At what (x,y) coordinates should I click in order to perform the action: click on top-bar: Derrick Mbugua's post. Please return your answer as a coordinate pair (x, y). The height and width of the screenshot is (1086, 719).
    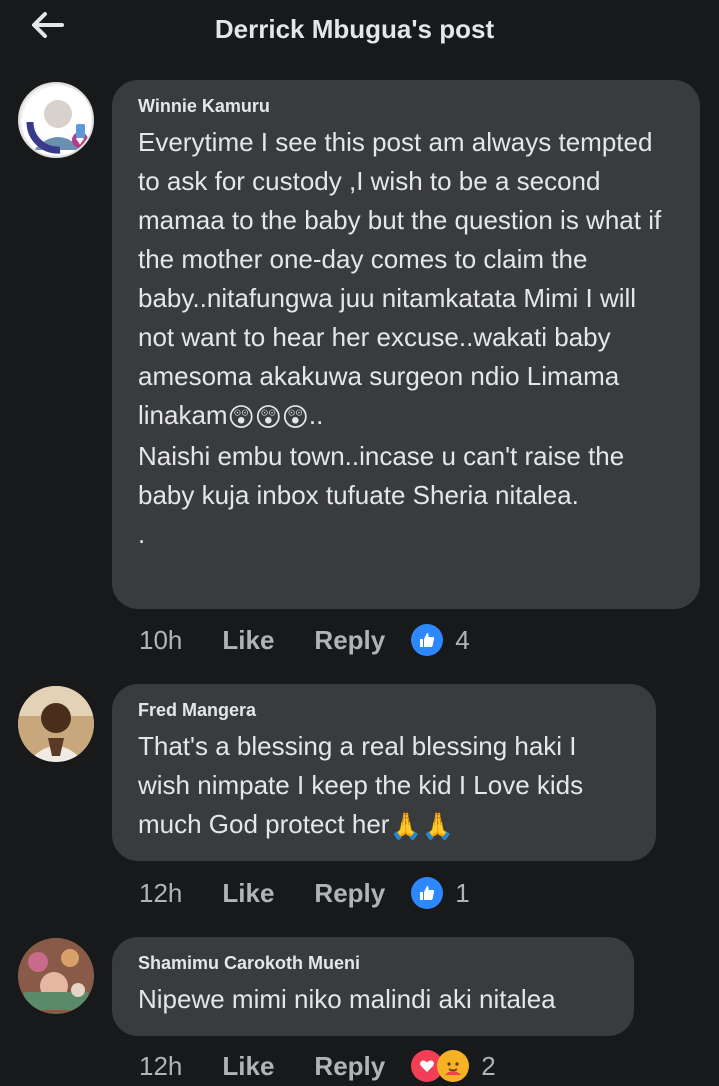
    Looking at the image, I should click on (359, 29).